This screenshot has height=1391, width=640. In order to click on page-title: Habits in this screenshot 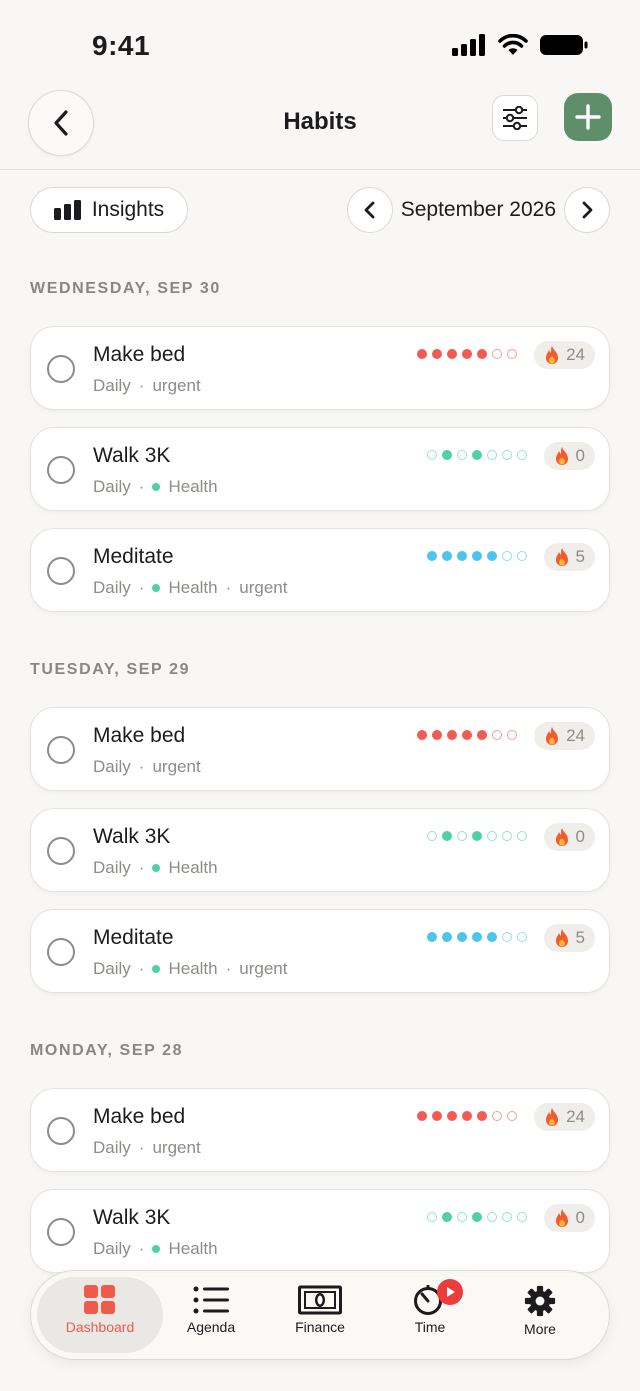, I will do `click(320, 121)`.